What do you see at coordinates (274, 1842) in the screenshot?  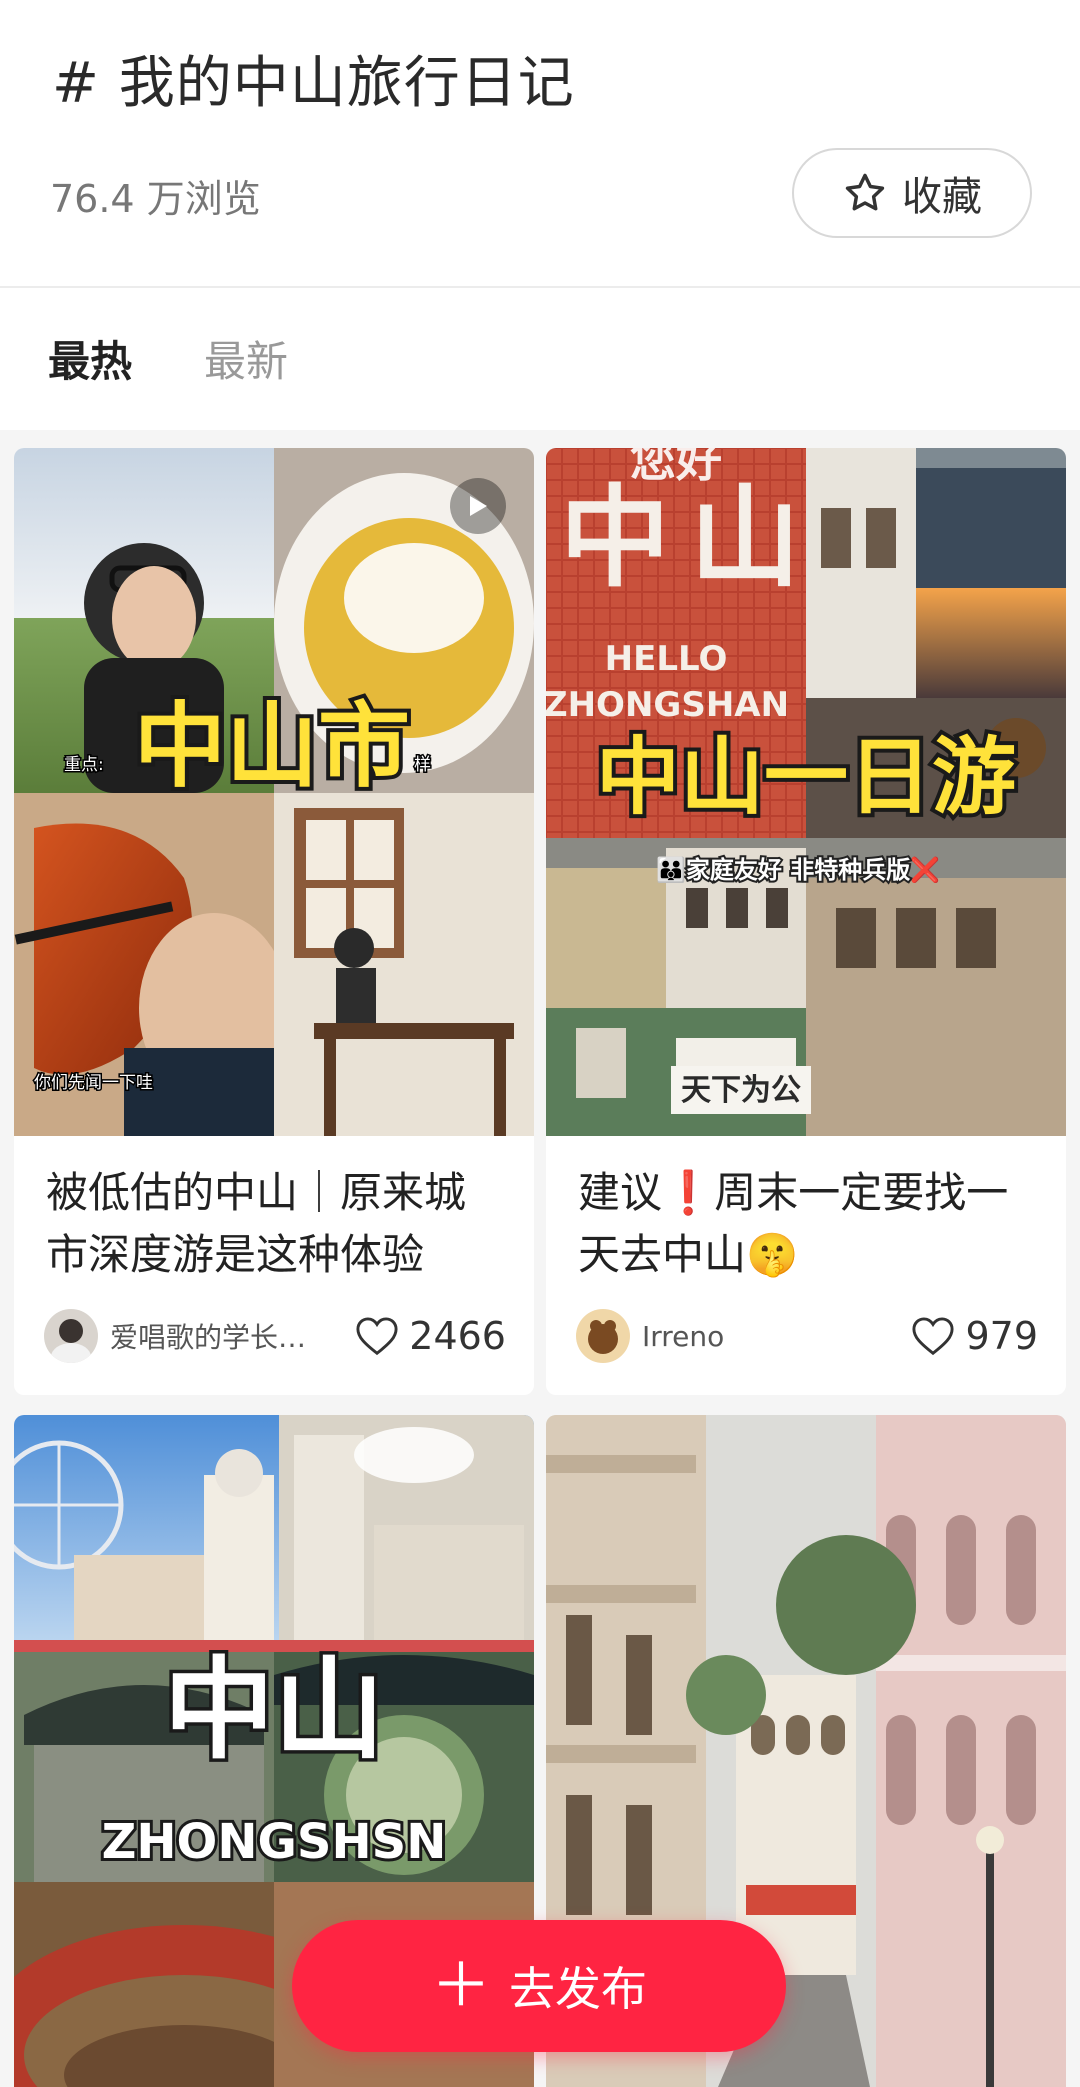 I see `cover-subtitle: ZHONGSHSN` at bounding box center [274, 1842].